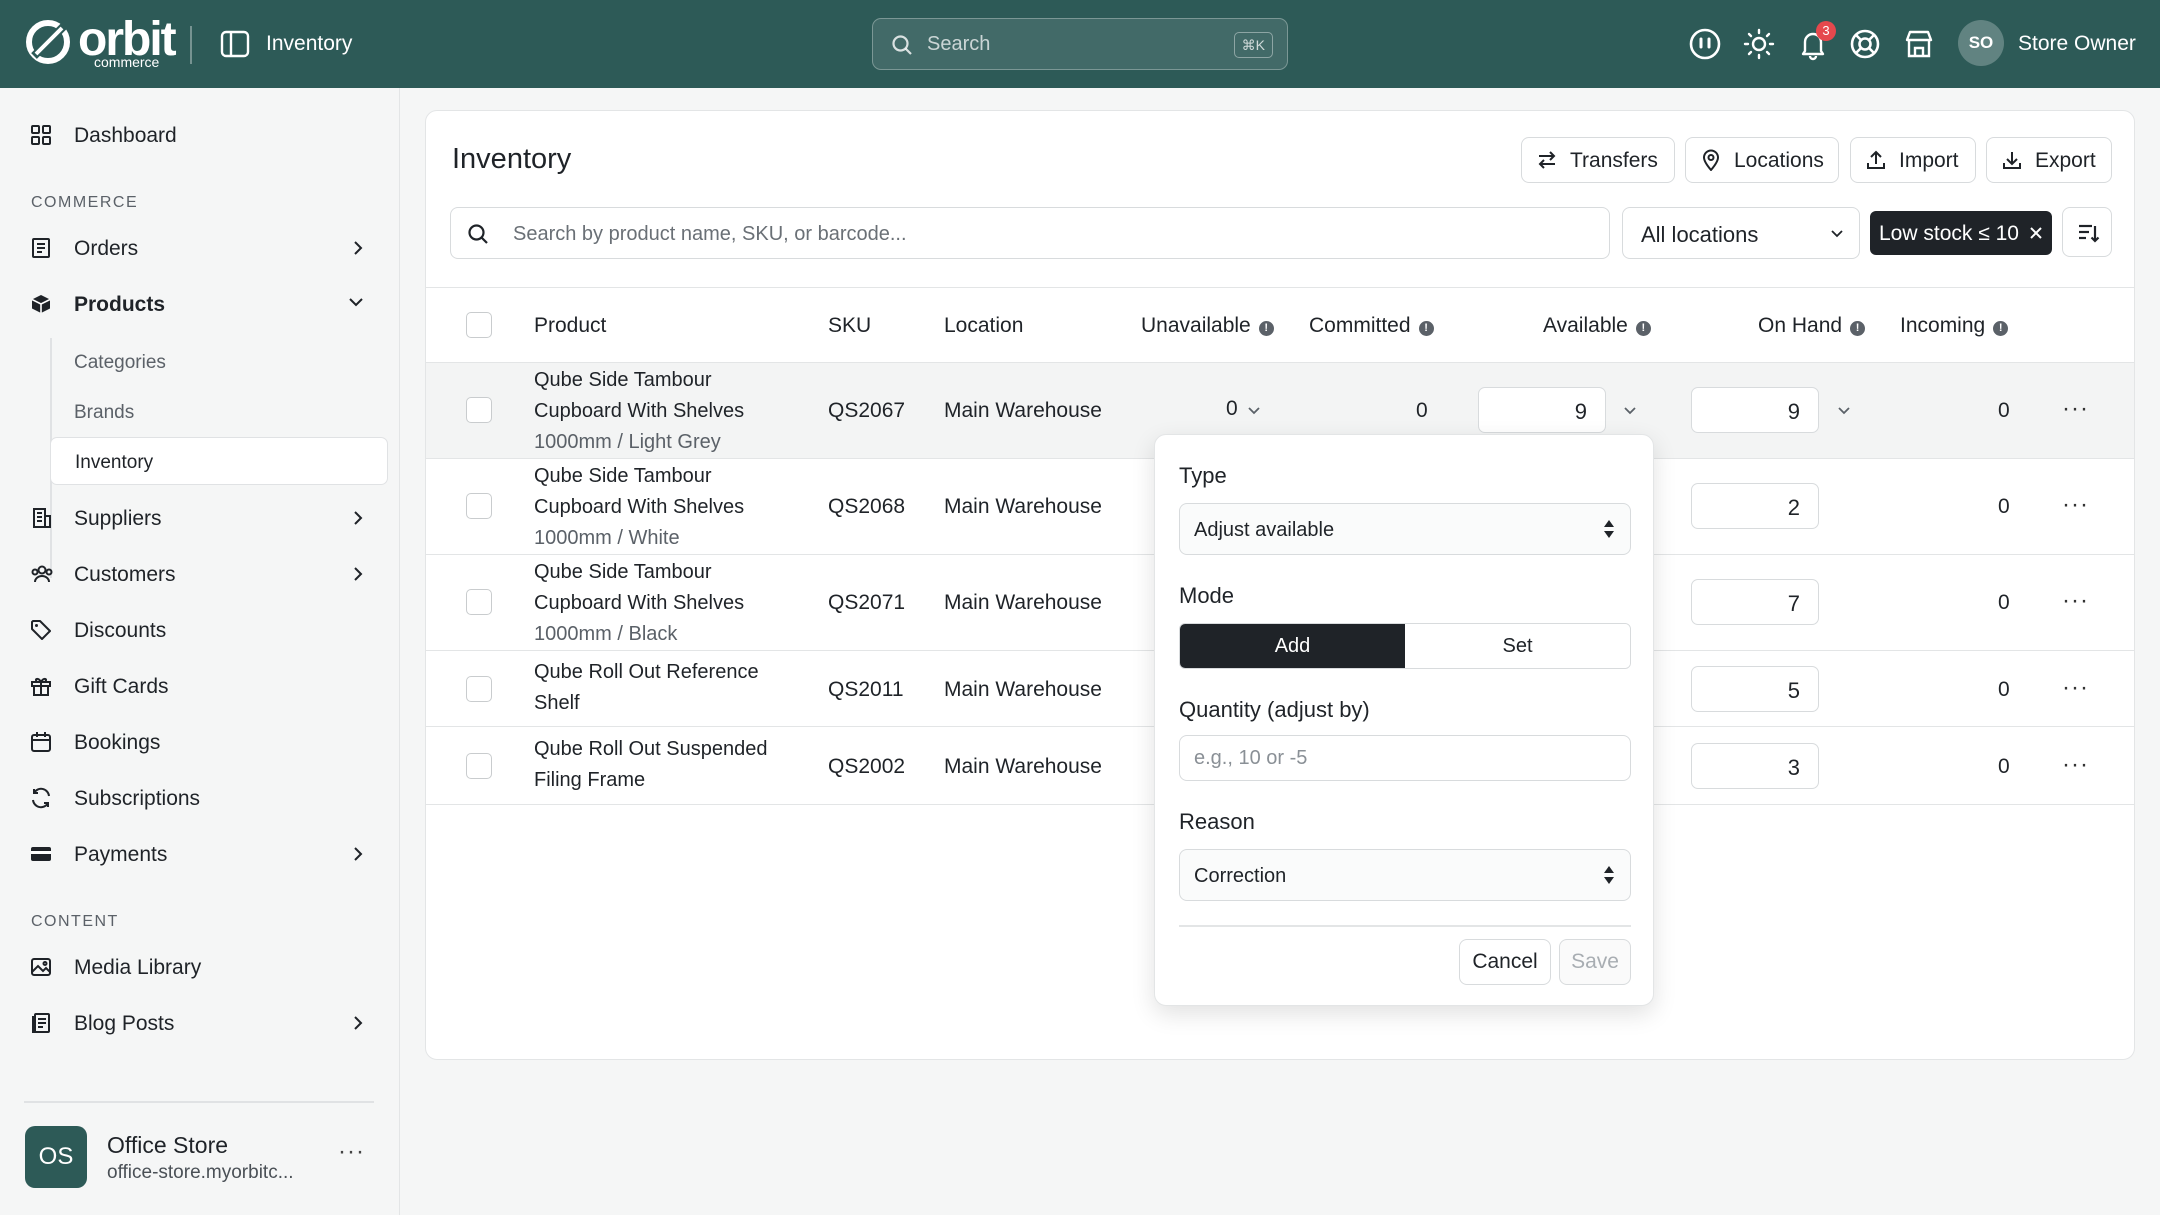 The width and height of the screenshot is (2160, 1215). Describe the element at coordinates (1232, 409) in the screenshot. I see `unavailable-cell: 0` at that location.